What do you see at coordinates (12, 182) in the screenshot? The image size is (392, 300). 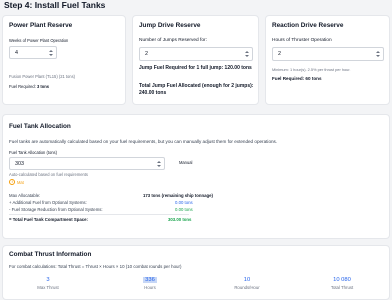 I see `warning-icon` at bounding box center [12, 182].